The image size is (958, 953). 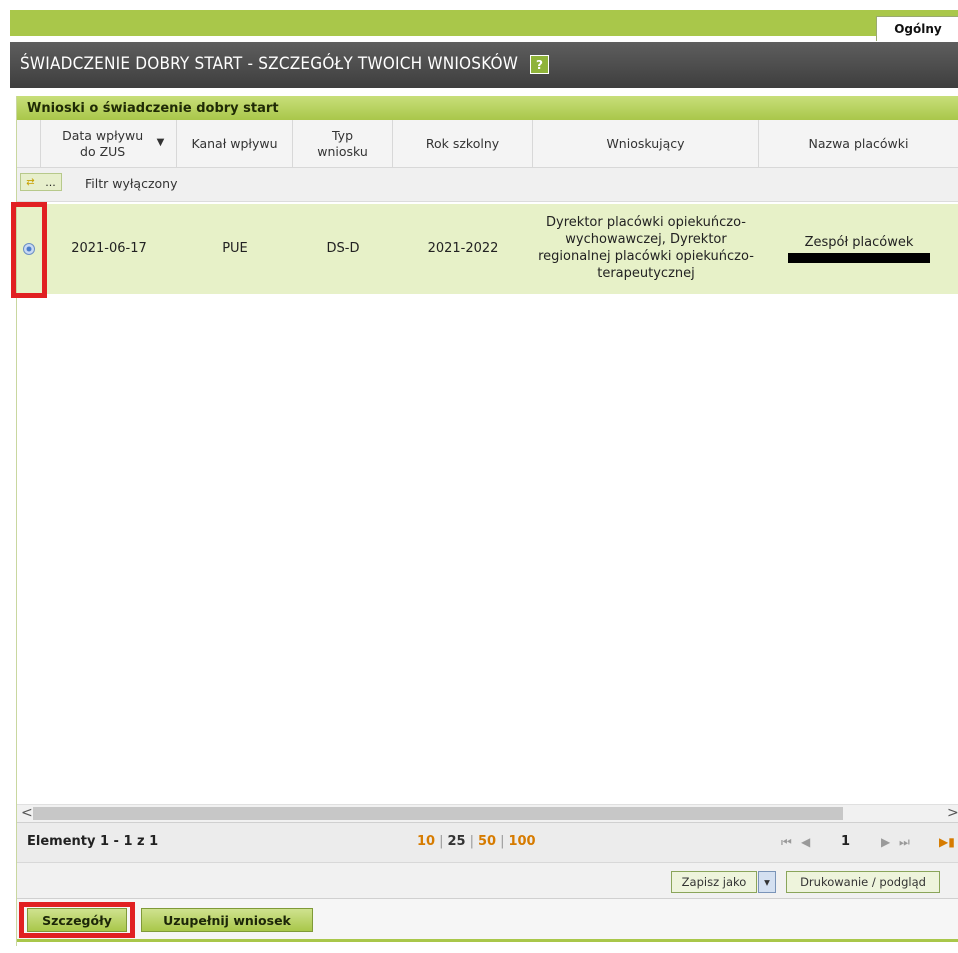 What do you see at coordinates (846, 841) in the screenshot?
I see `current-page: 1` at bounding box center [846, 841].